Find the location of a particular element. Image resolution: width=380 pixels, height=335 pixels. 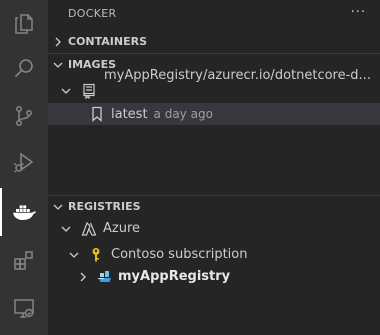

subscription-row: Contoso subscription is located at coordinates (214, 255).